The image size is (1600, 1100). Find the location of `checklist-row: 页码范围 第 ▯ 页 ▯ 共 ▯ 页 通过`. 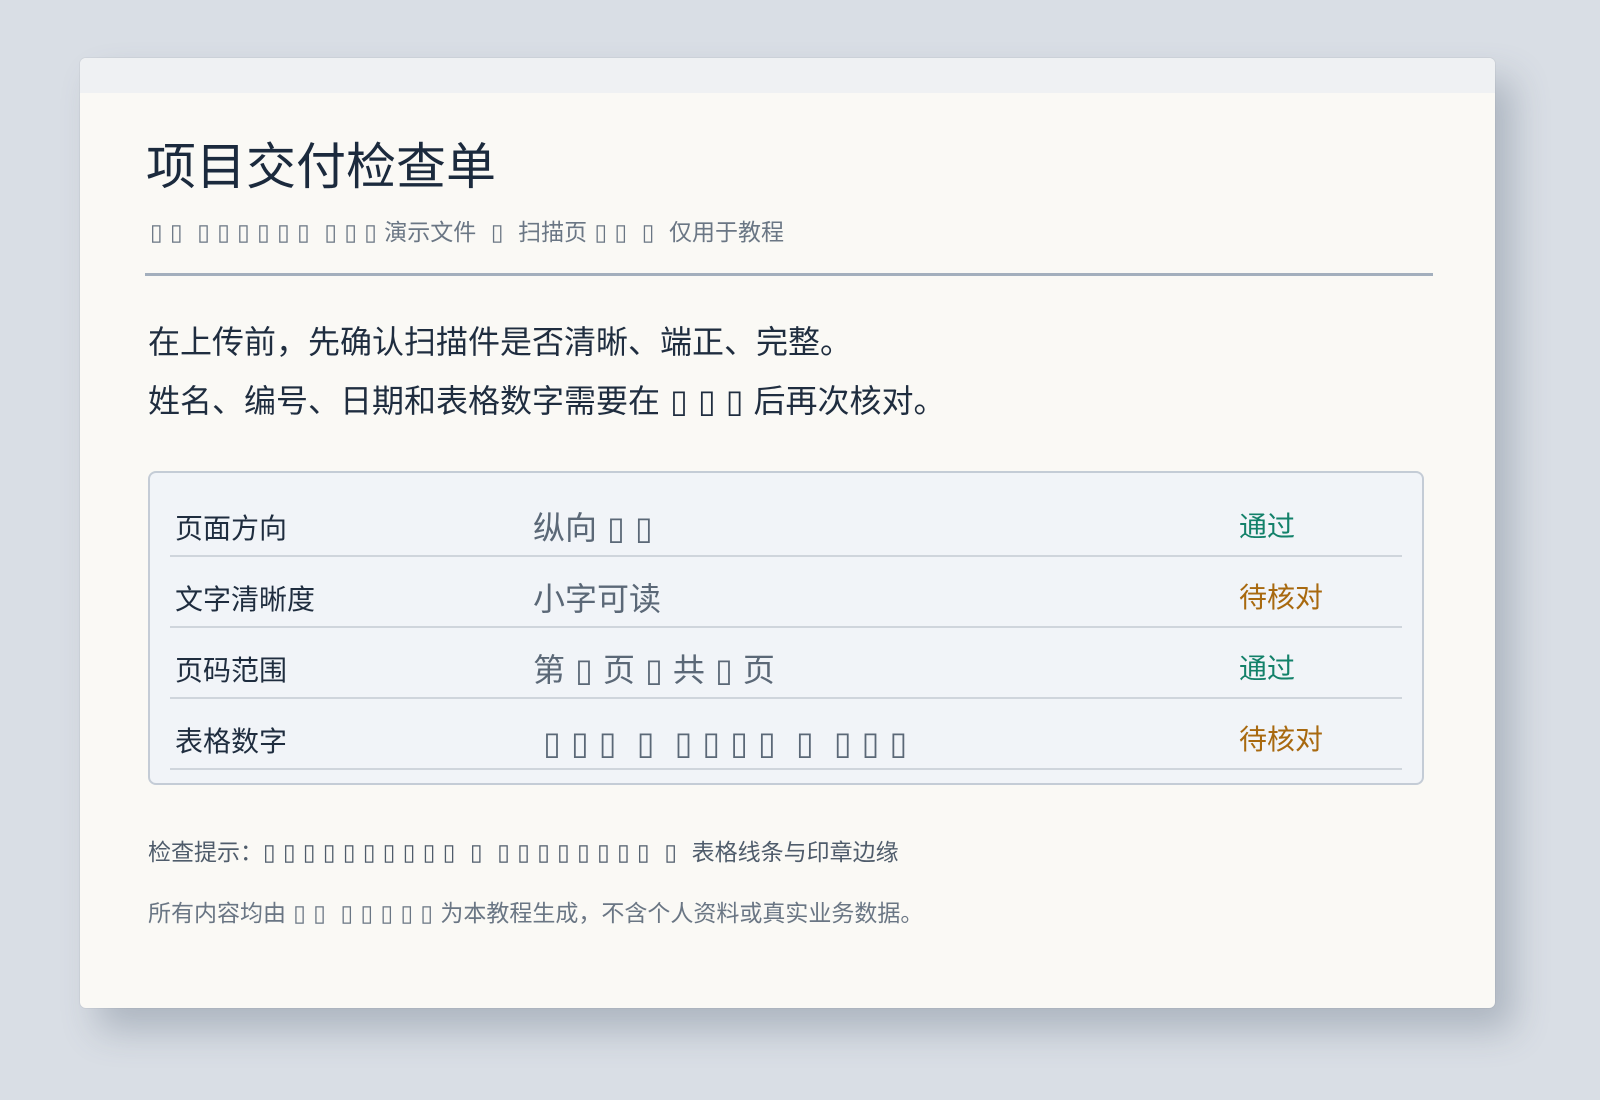

checklist-row: 页码范围 第 ▯ 页 ▯ 共 ▯ 页 通过 is located at coordinates (786, 663).